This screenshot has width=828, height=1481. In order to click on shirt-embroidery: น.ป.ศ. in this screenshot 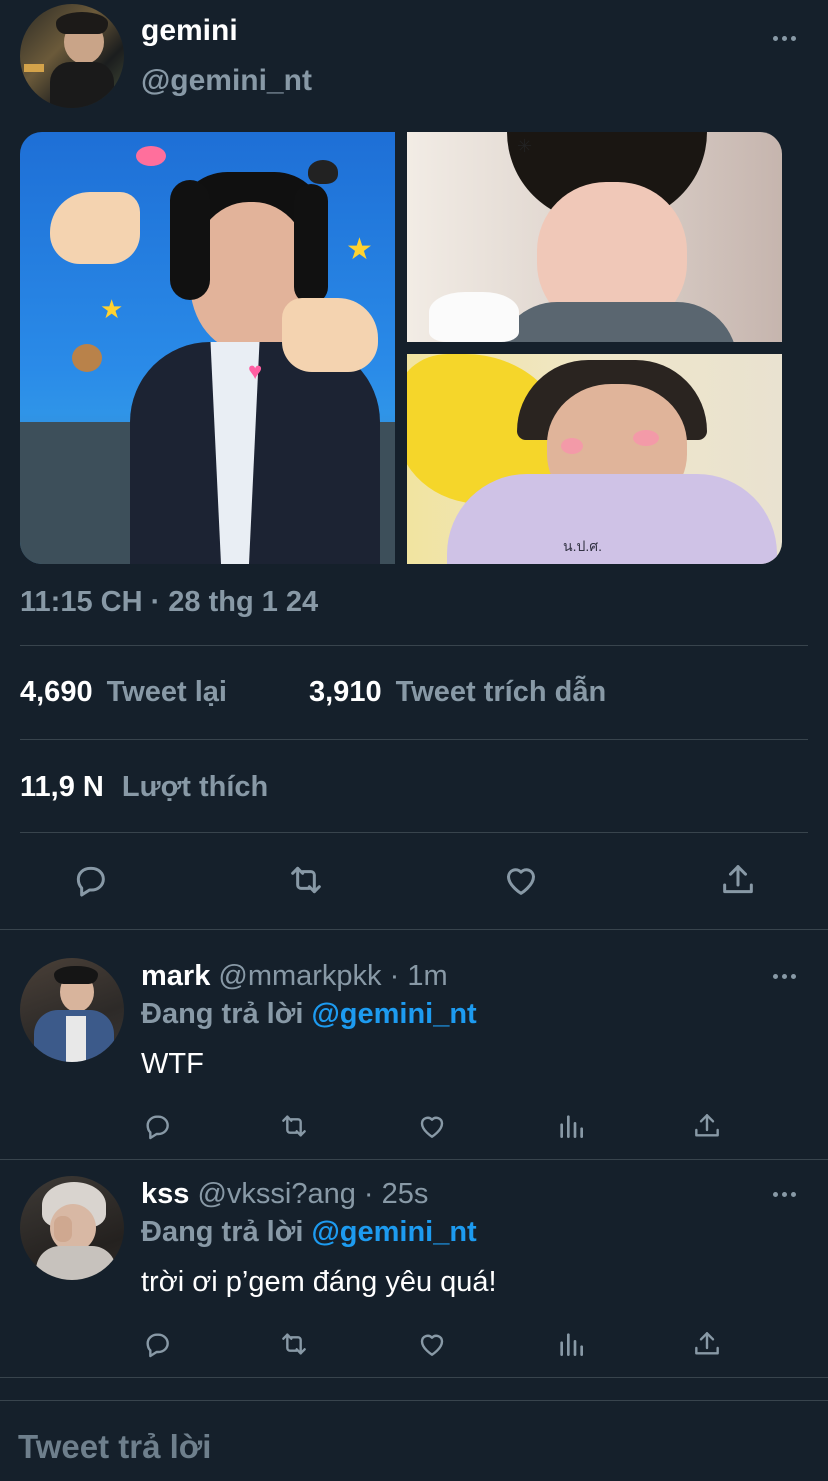, I will do `click(583, 546)`.